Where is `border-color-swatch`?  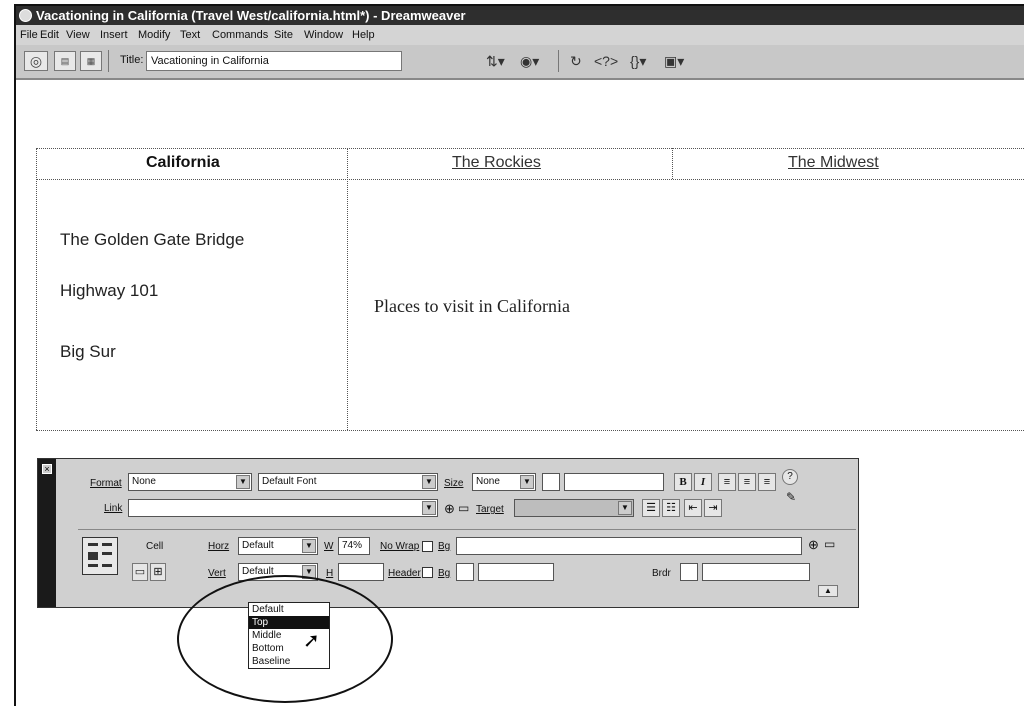
border-color-swatch is located at coordinates (689, 572).